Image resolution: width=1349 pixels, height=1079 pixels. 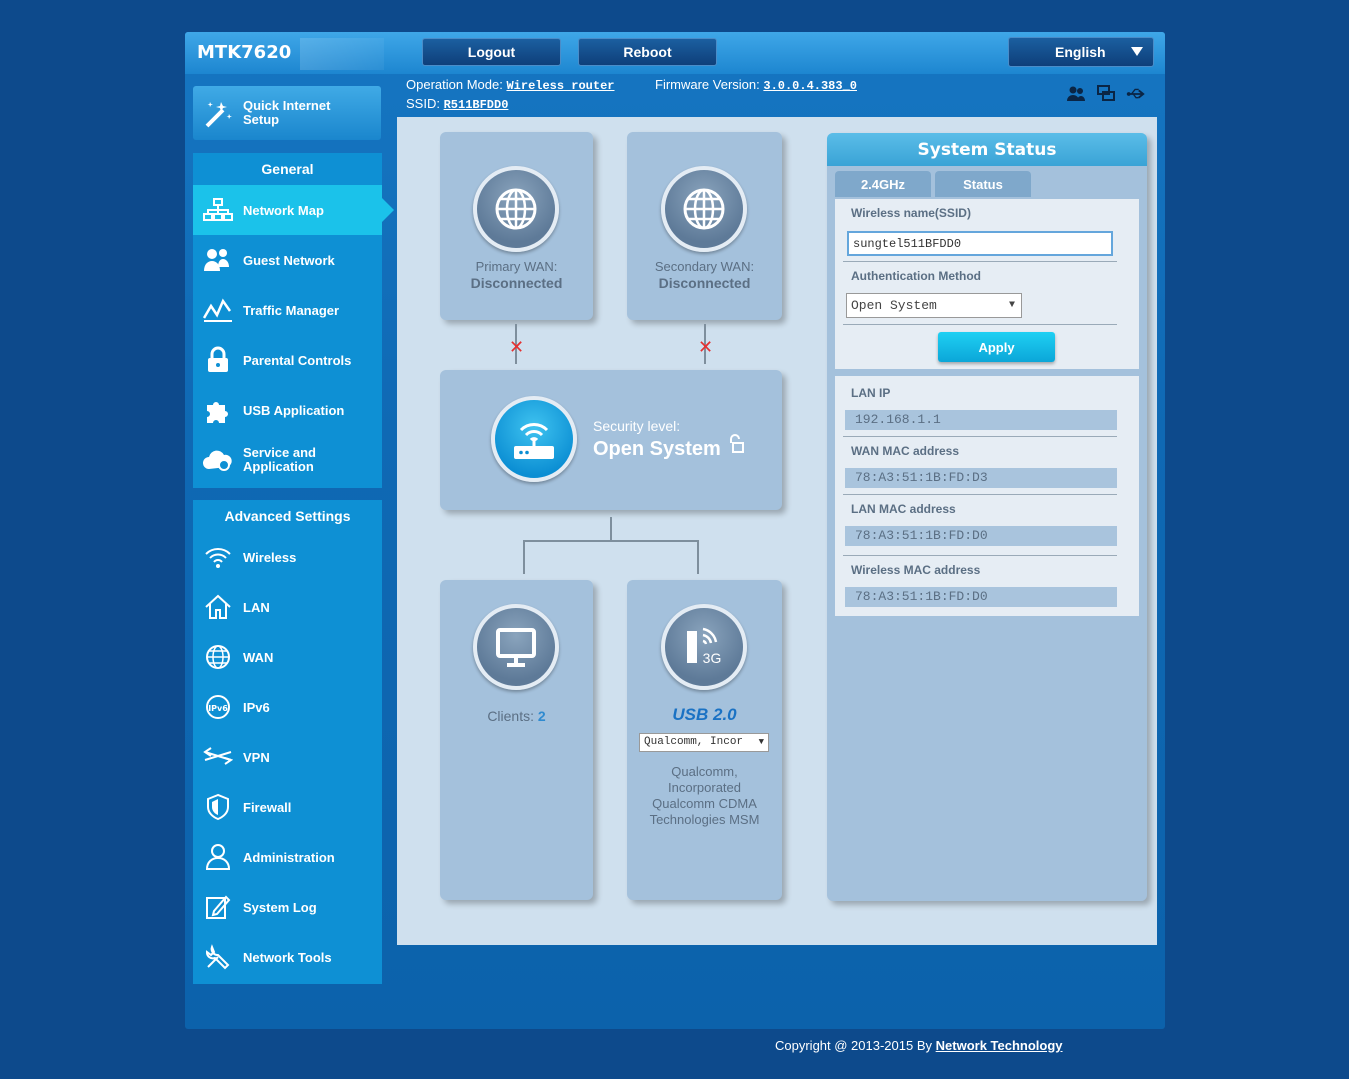 What do you see at coordinates (287, 557) in the screenshot?
I see `sidebar-item-wireless: Wireless` at bounding box center [287, 557].